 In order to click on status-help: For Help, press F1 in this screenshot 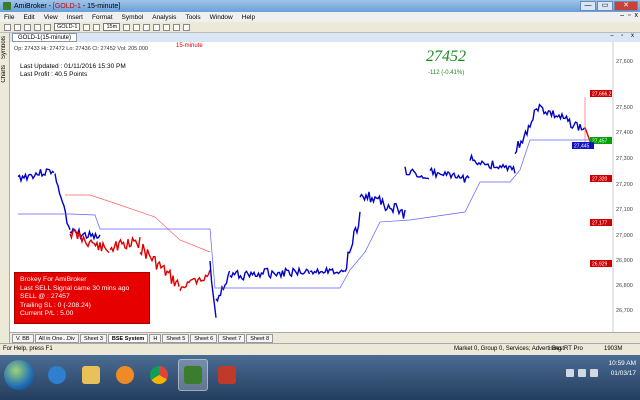, I will do `click(28, 349)`.